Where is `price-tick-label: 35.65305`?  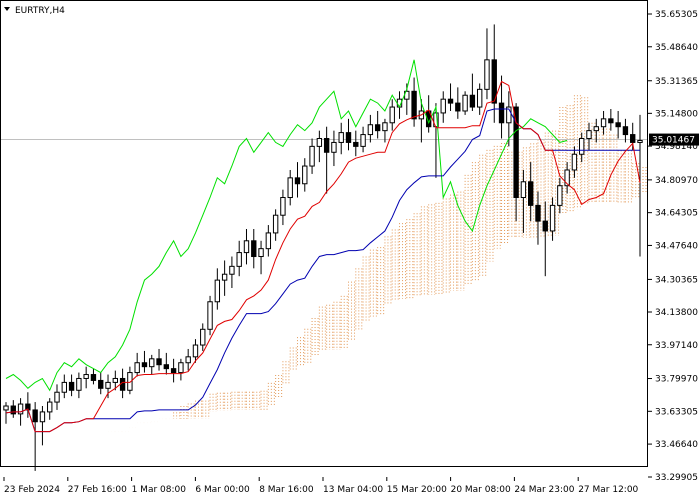 price-tick-label: 35.65305 is located at coordinates (676, 15).